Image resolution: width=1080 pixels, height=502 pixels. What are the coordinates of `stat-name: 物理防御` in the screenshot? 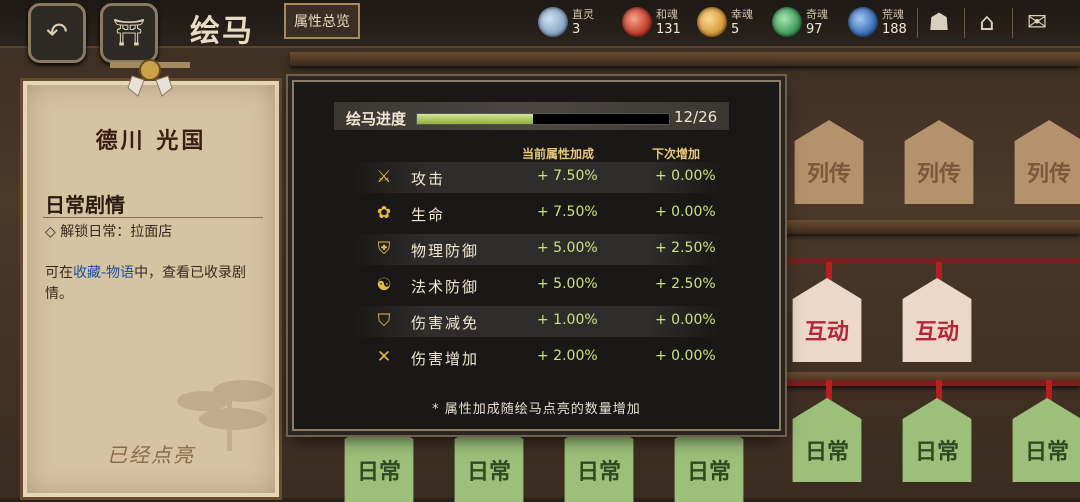 It's located at (445, 251).